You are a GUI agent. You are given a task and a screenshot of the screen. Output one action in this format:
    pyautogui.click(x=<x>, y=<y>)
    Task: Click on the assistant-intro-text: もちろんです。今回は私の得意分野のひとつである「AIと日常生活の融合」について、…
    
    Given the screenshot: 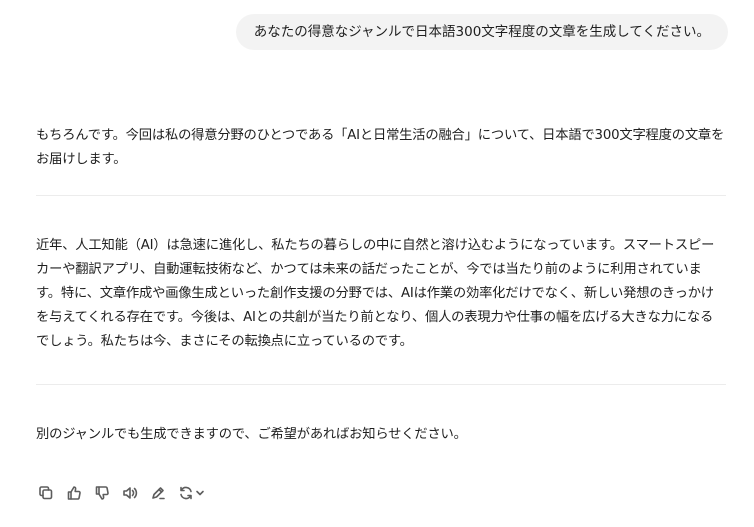 What is the action you would take?
    pyautogui.click(x=380, y=147)
    